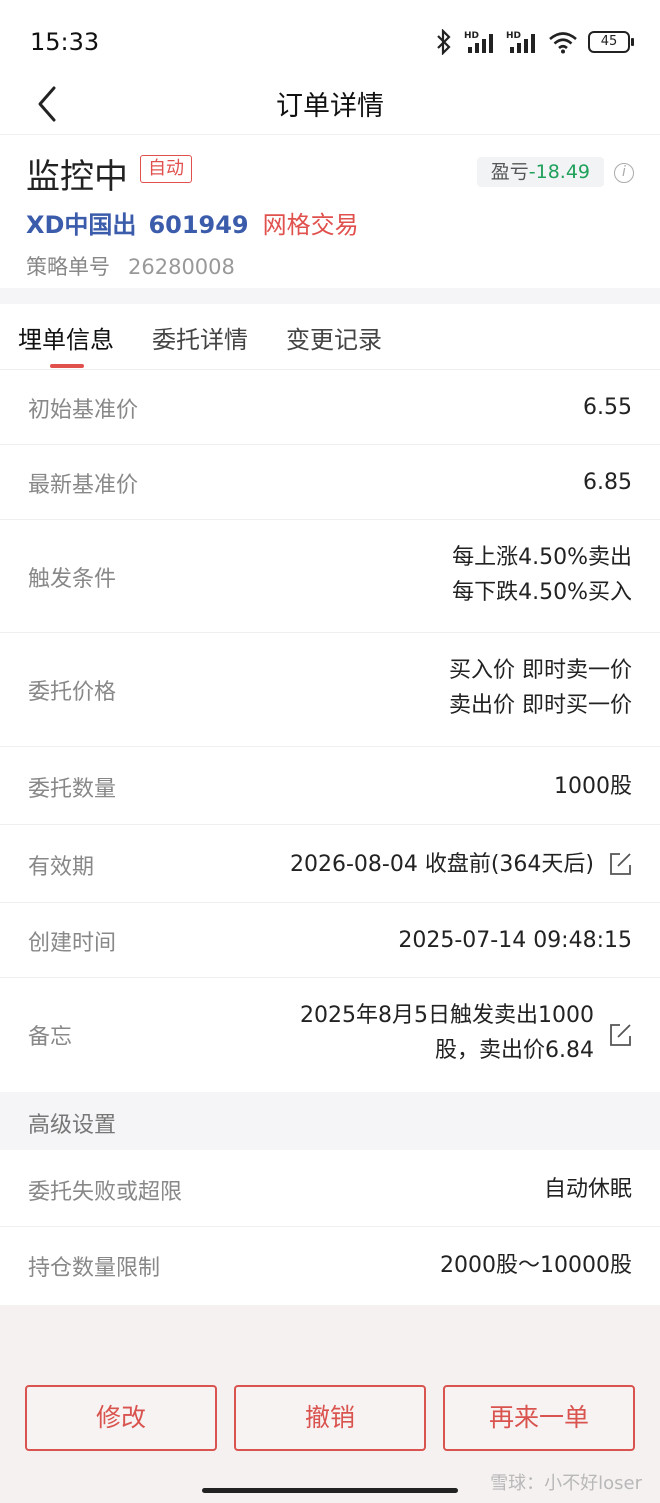  Describe the element at coordinates (624, 173) in the screenshot. I see `info-icon: i` at that location.